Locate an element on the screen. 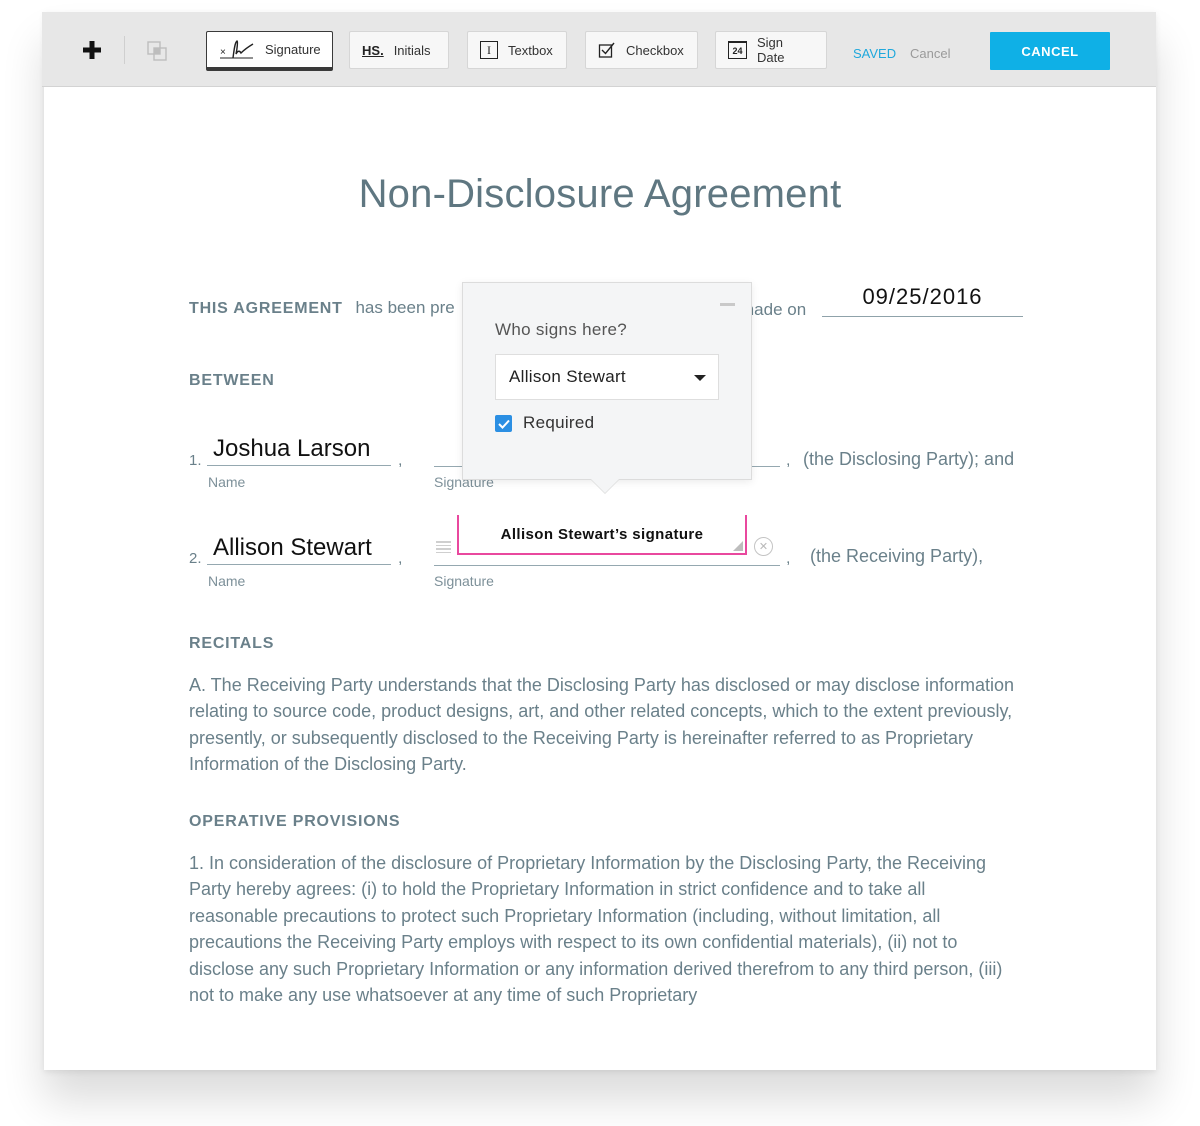  party-2-number: 2. is located at coordinates (195, 558).